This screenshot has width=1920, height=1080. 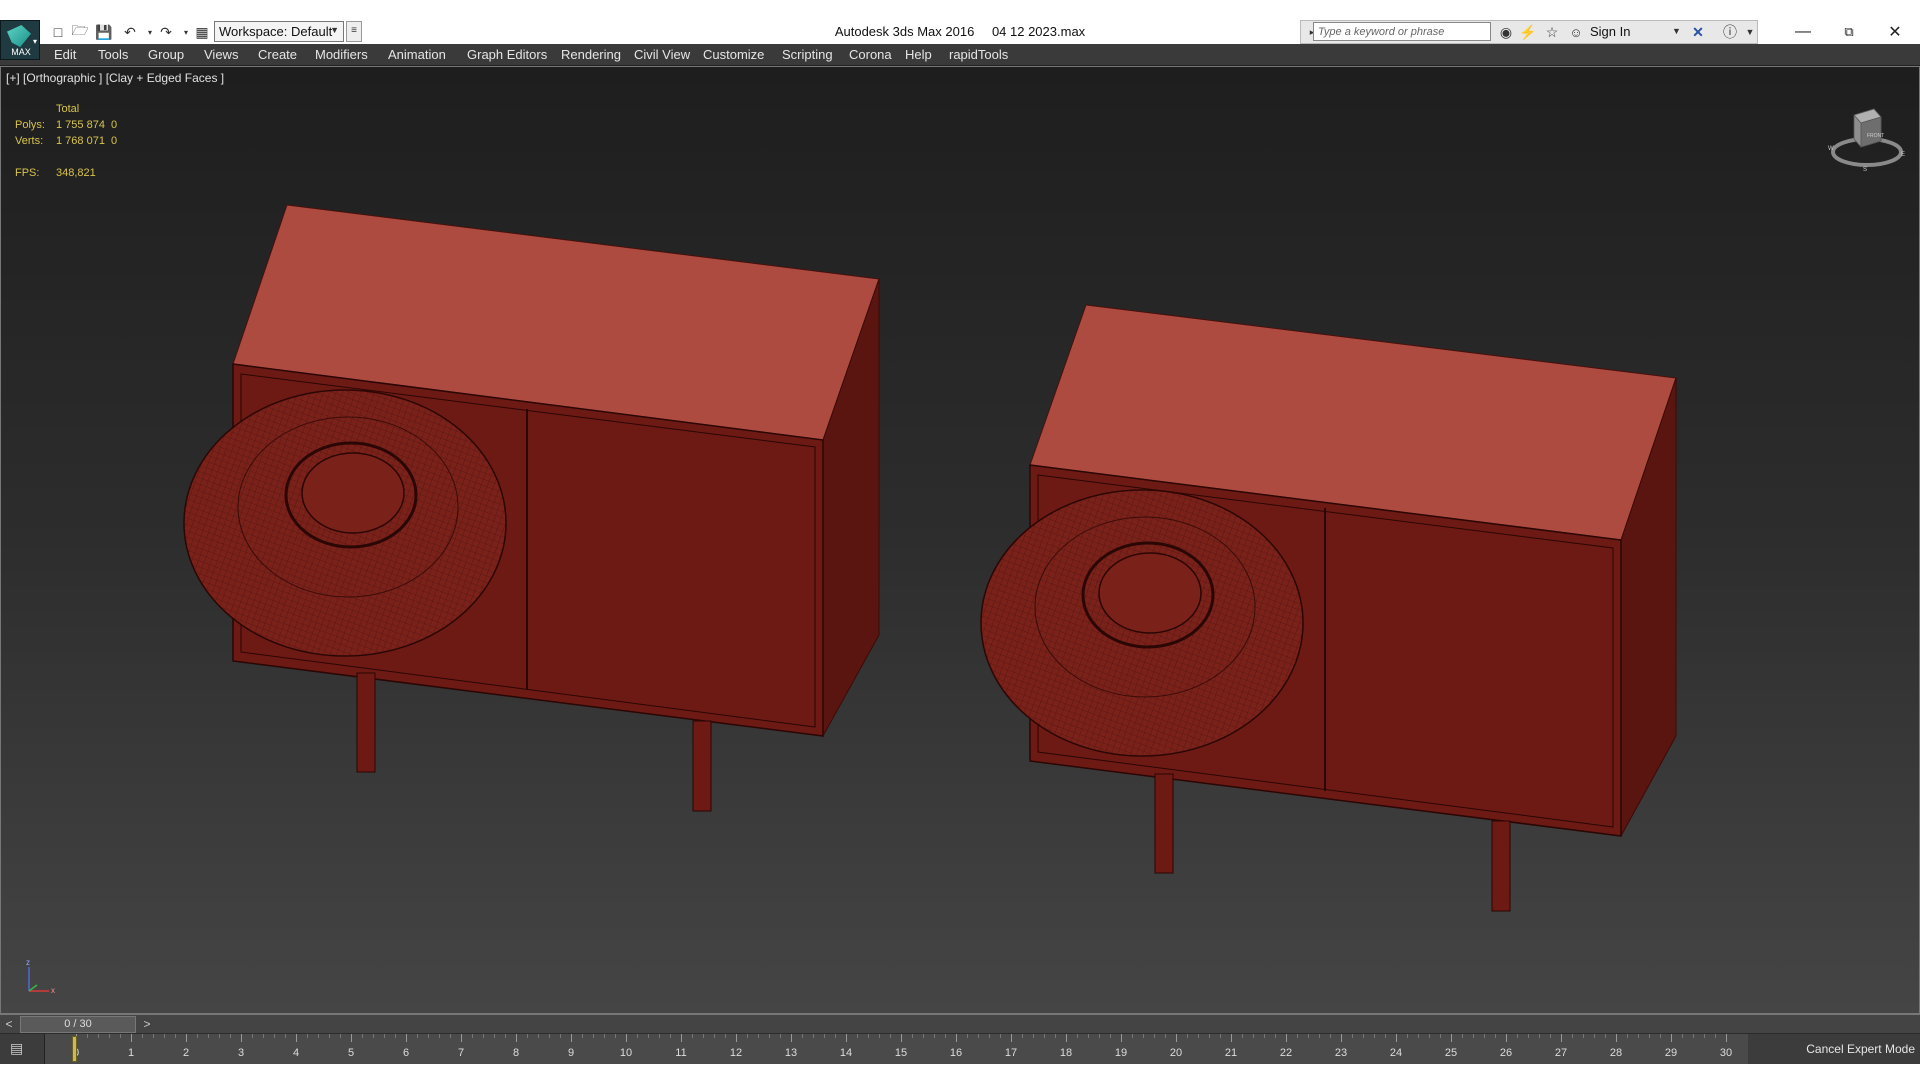 What do you see at coordinates (277, 54) in the screenshot?
I see `menu-create: Create` at bounding box center [277, 54].